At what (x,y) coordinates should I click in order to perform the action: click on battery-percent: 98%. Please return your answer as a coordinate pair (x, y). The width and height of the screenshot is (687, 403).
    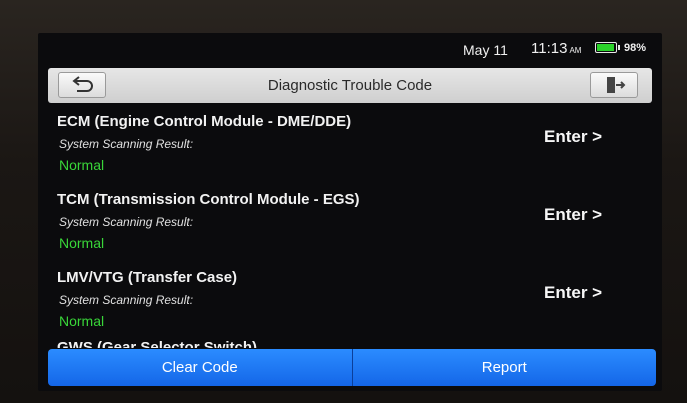
    Looking at the image, I should click on (635, 48).